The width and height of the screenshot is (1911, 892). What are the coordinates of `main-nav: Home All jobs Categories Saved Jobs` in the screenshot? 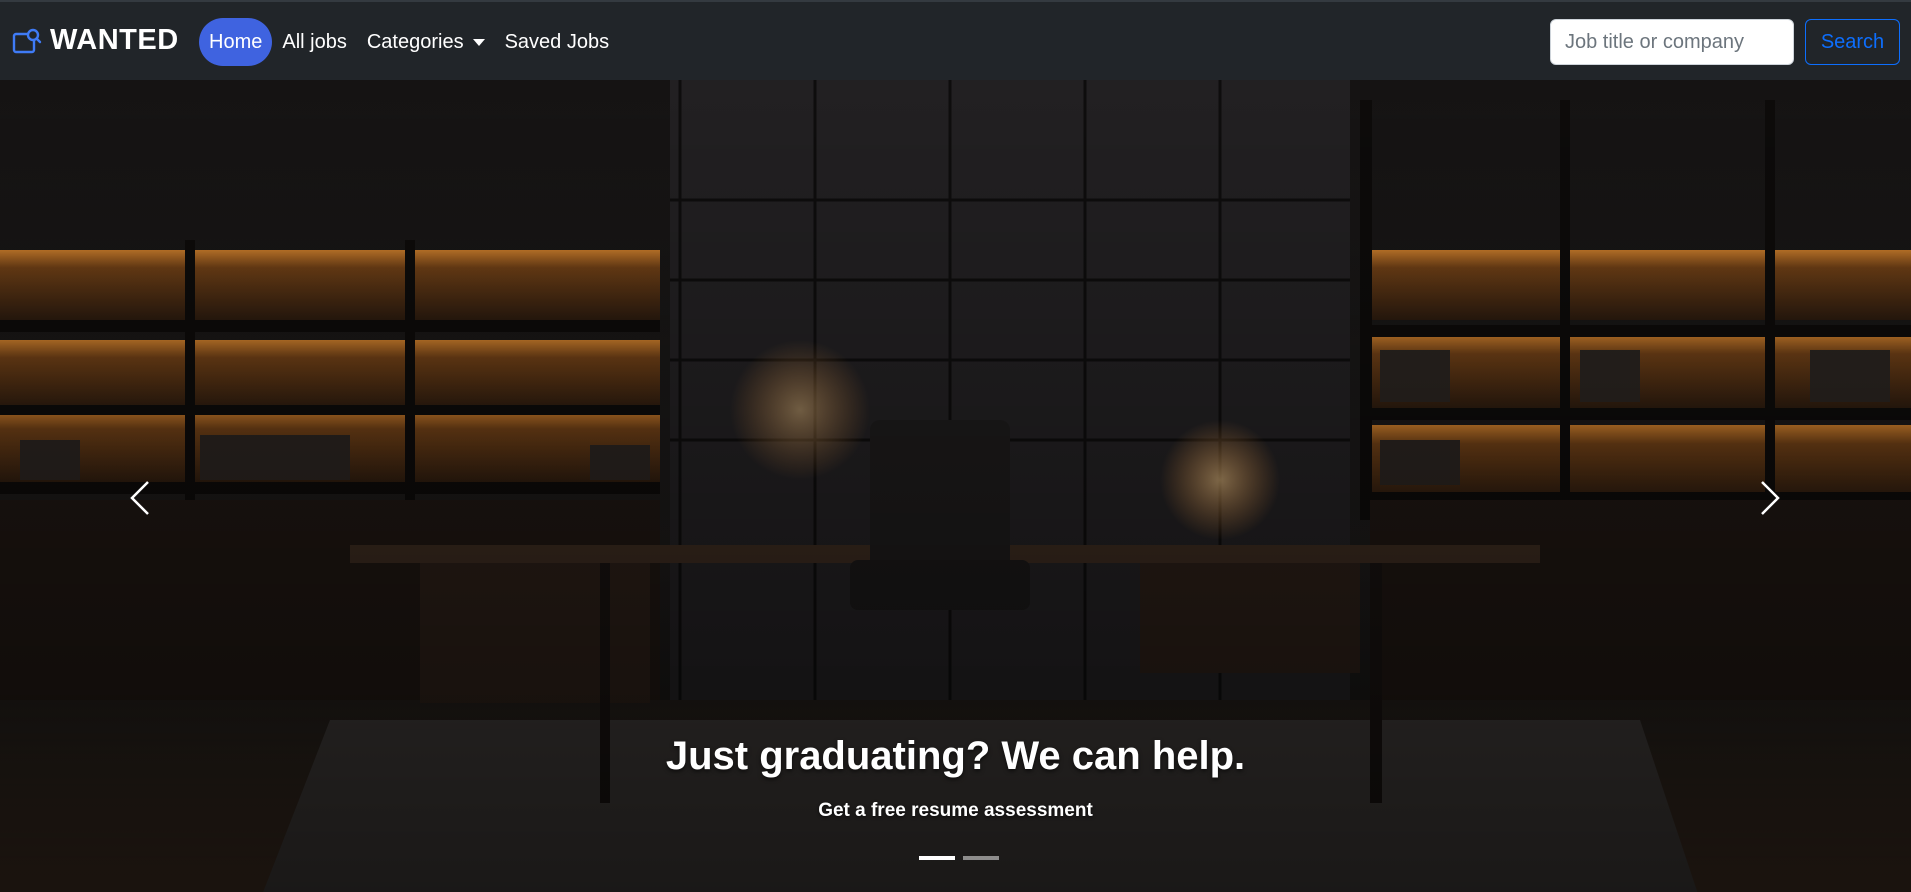 It's located at (409, 42).